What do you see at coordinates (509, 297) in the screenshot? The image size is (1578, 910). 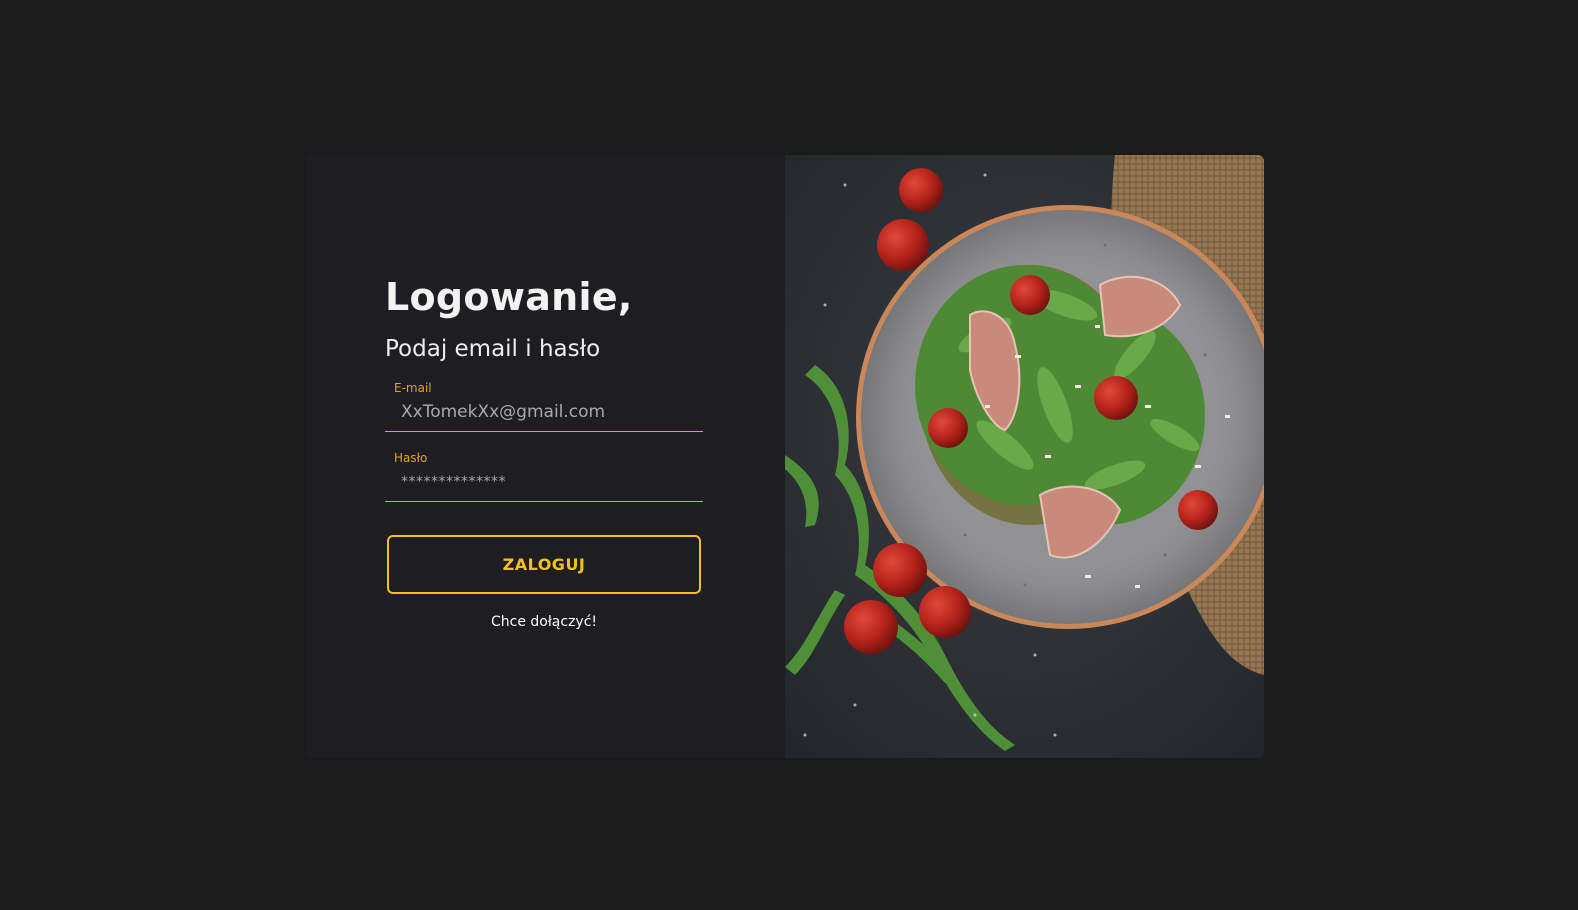 I see `page-title: Logowanie,` at bounding box center [509, 297].